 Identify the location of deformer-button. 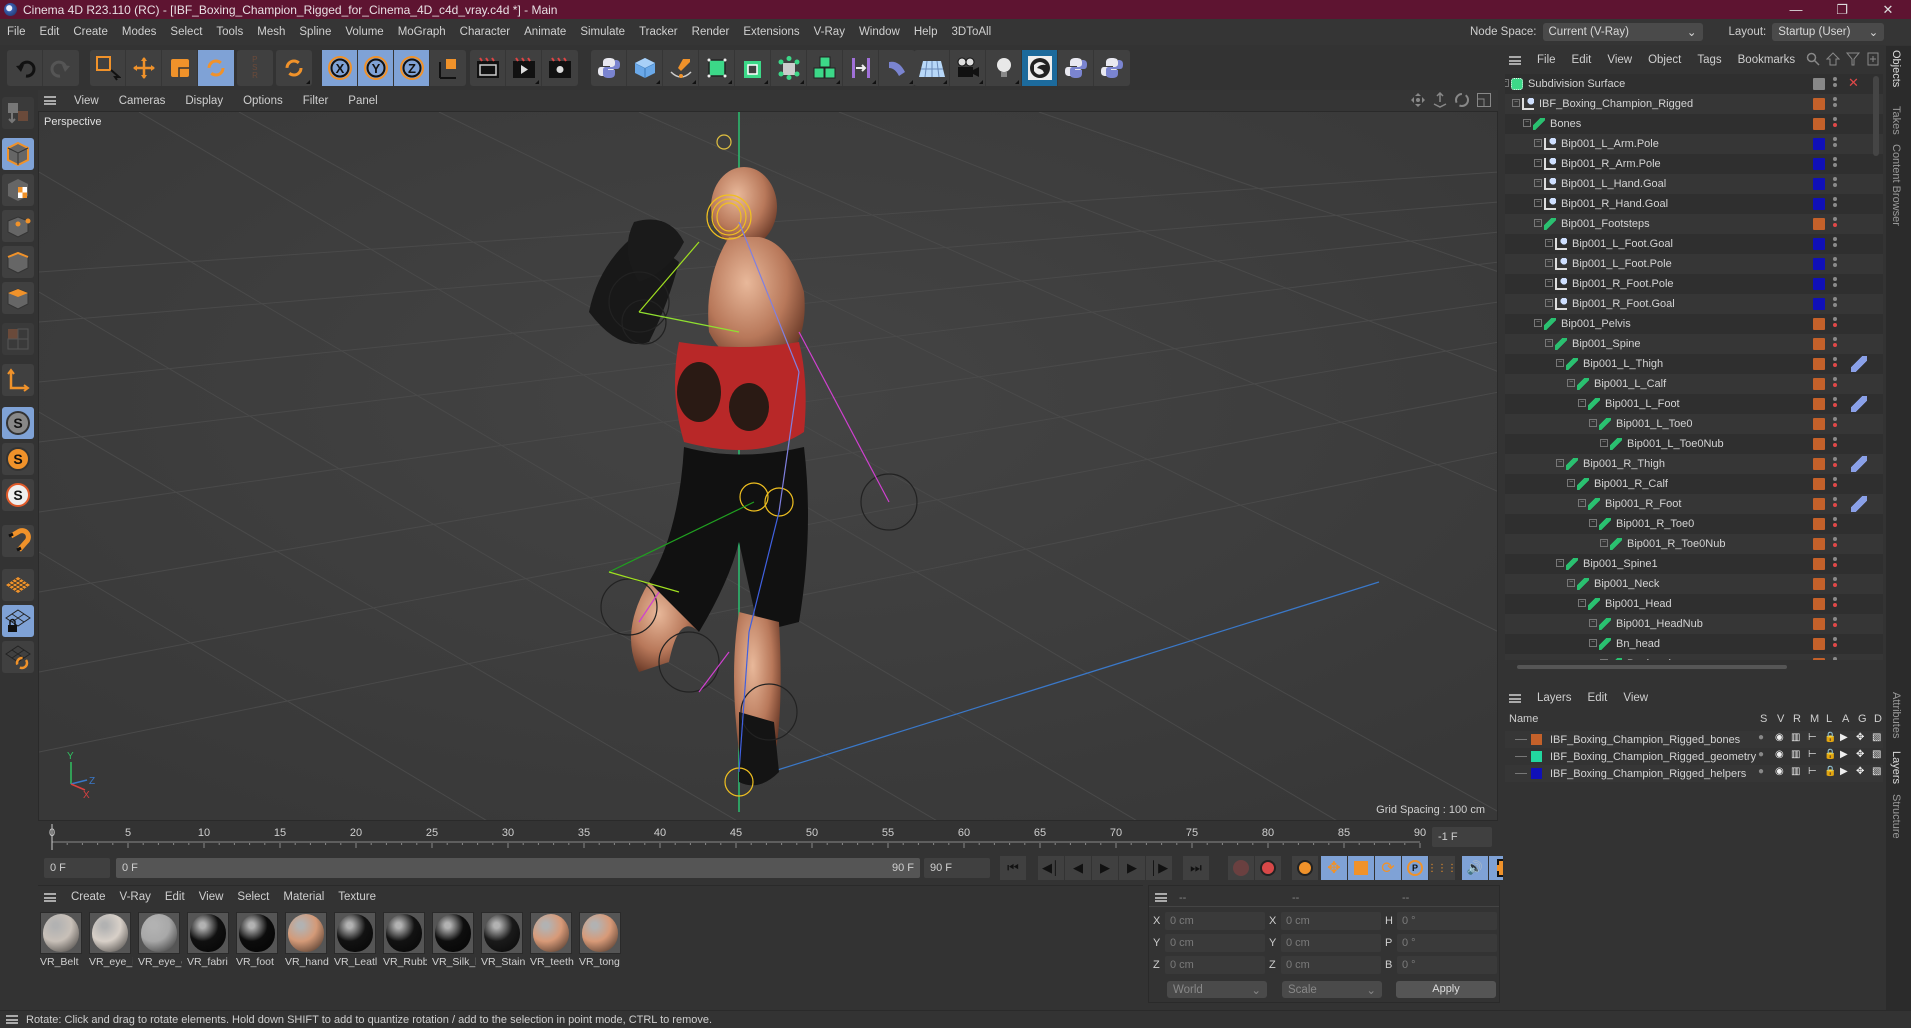
(861, 68).